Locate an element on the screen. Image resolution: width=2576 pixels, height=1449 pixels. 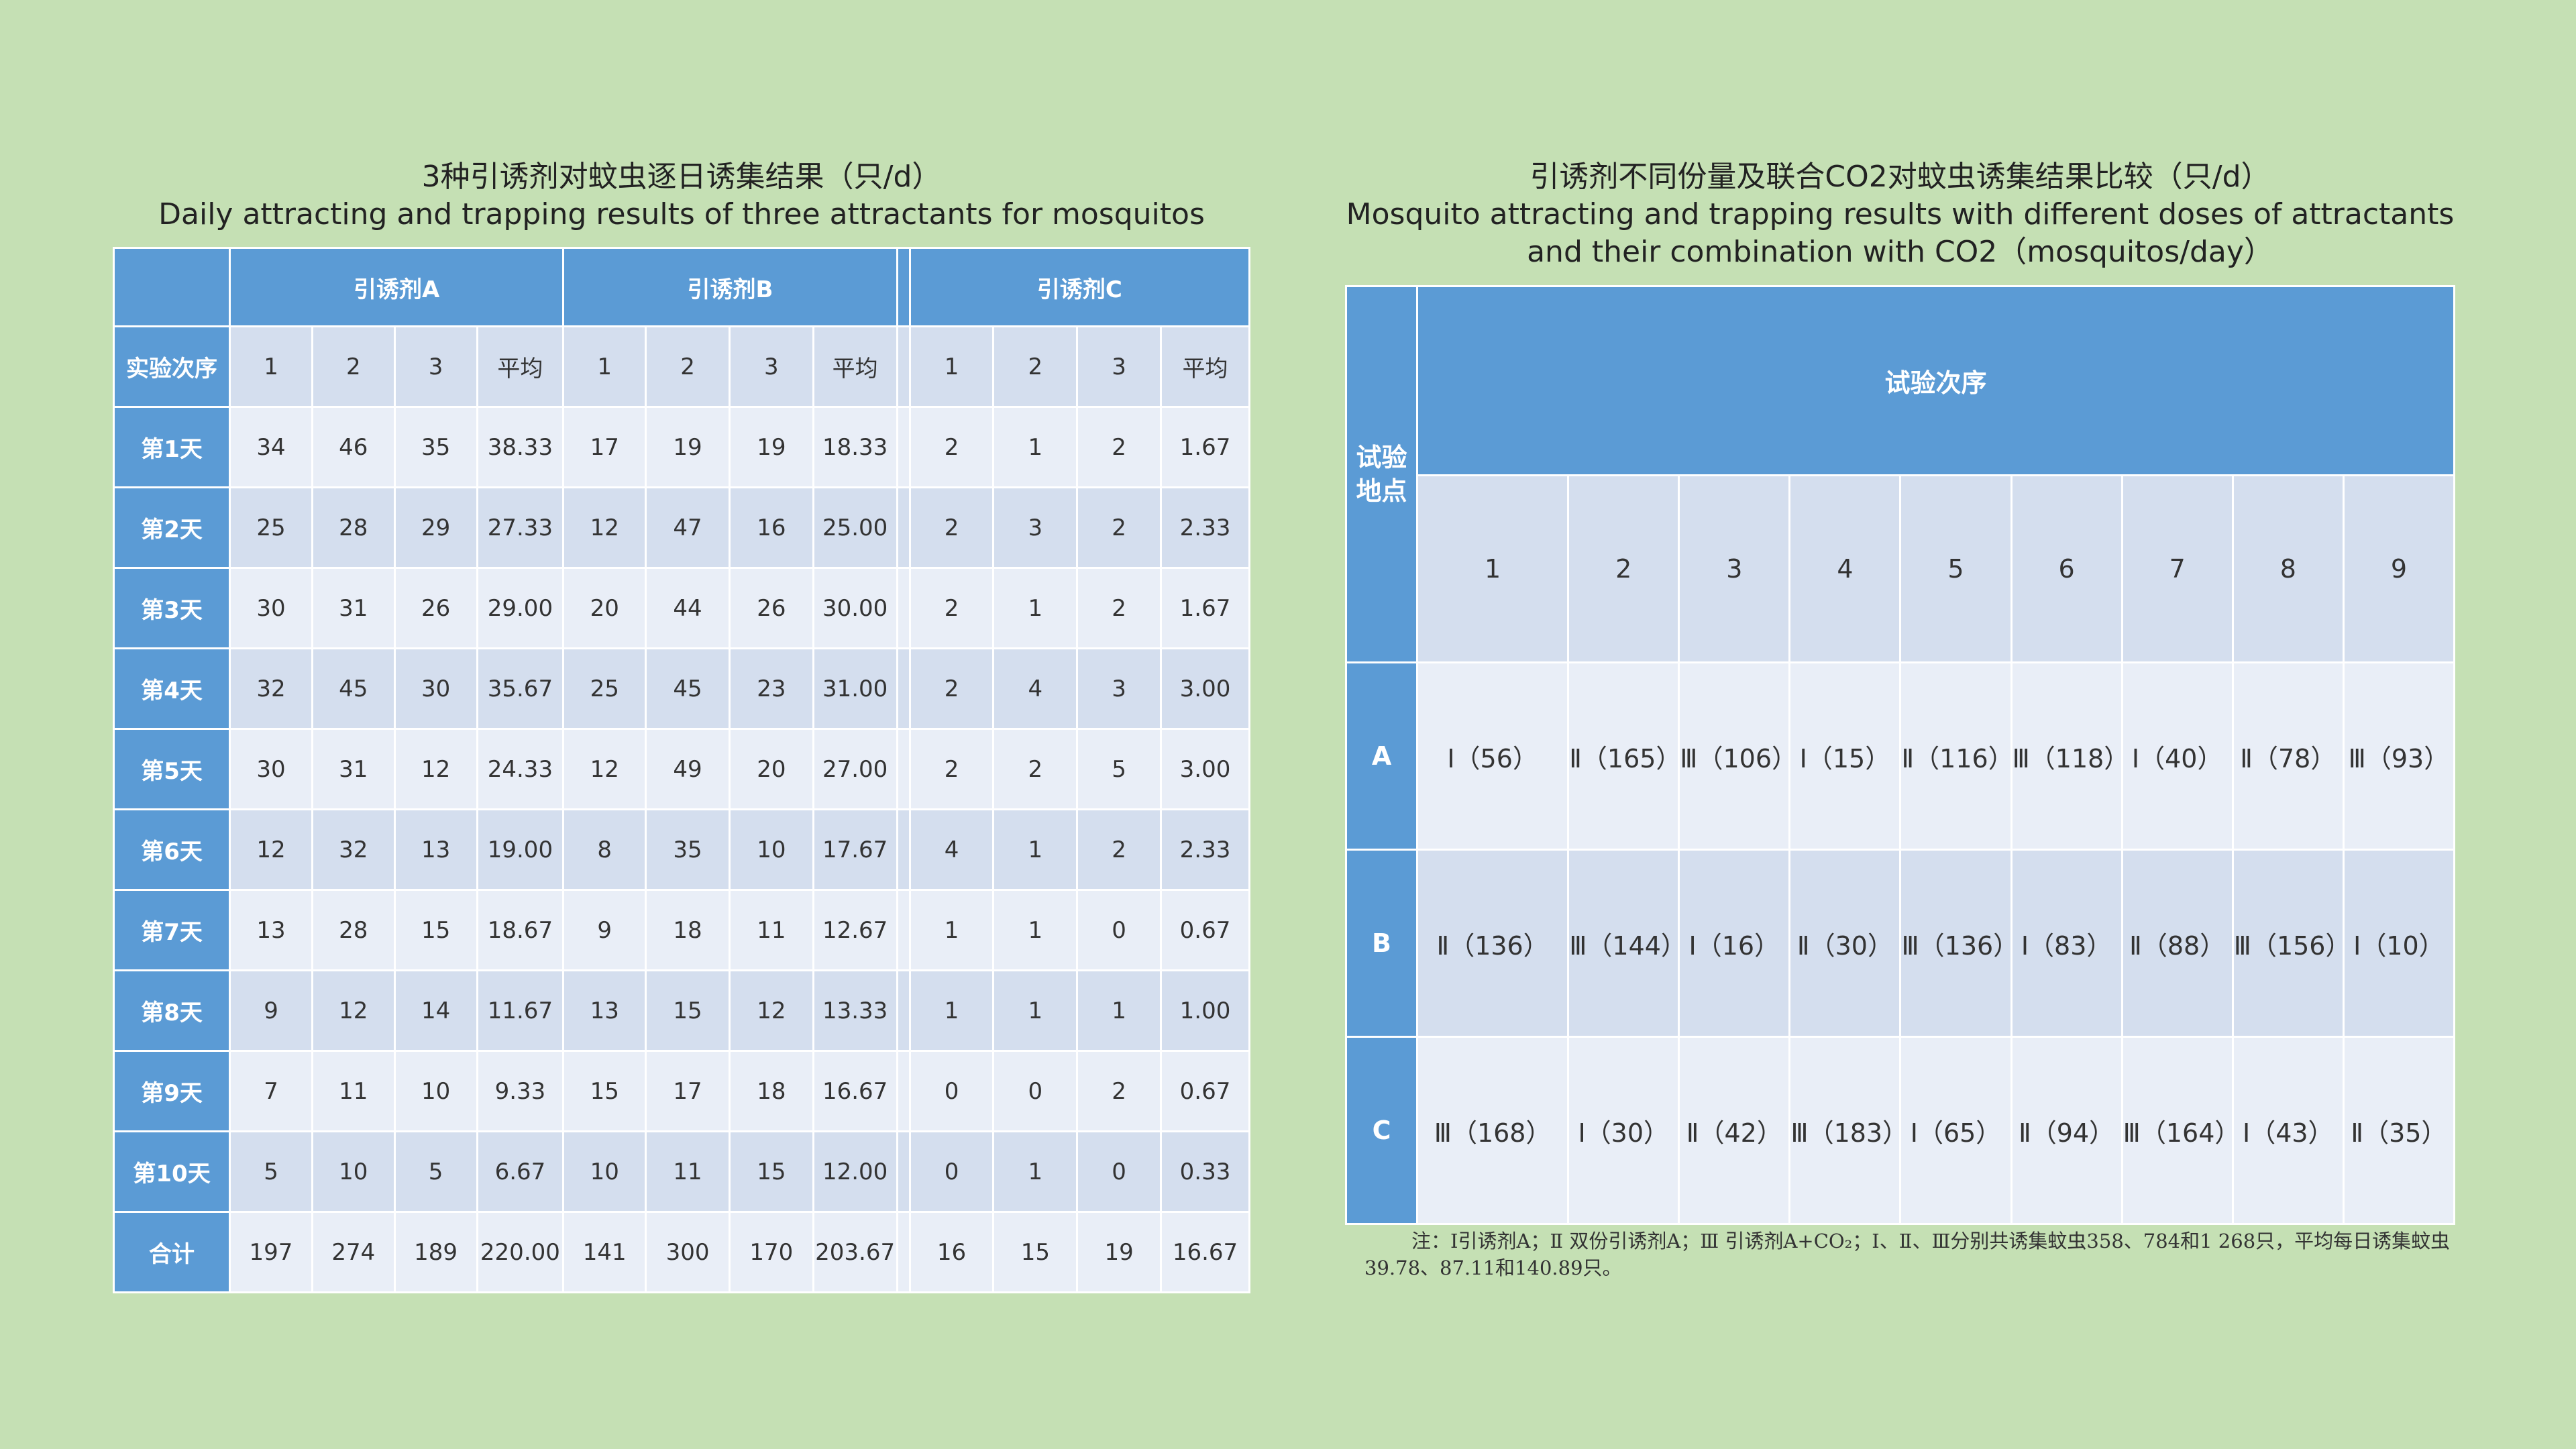
sub-header-row: 实验次序 1 2 3 平均 1 2 3 平均 1 2 3 平均 is located at coordinates (682, 367).